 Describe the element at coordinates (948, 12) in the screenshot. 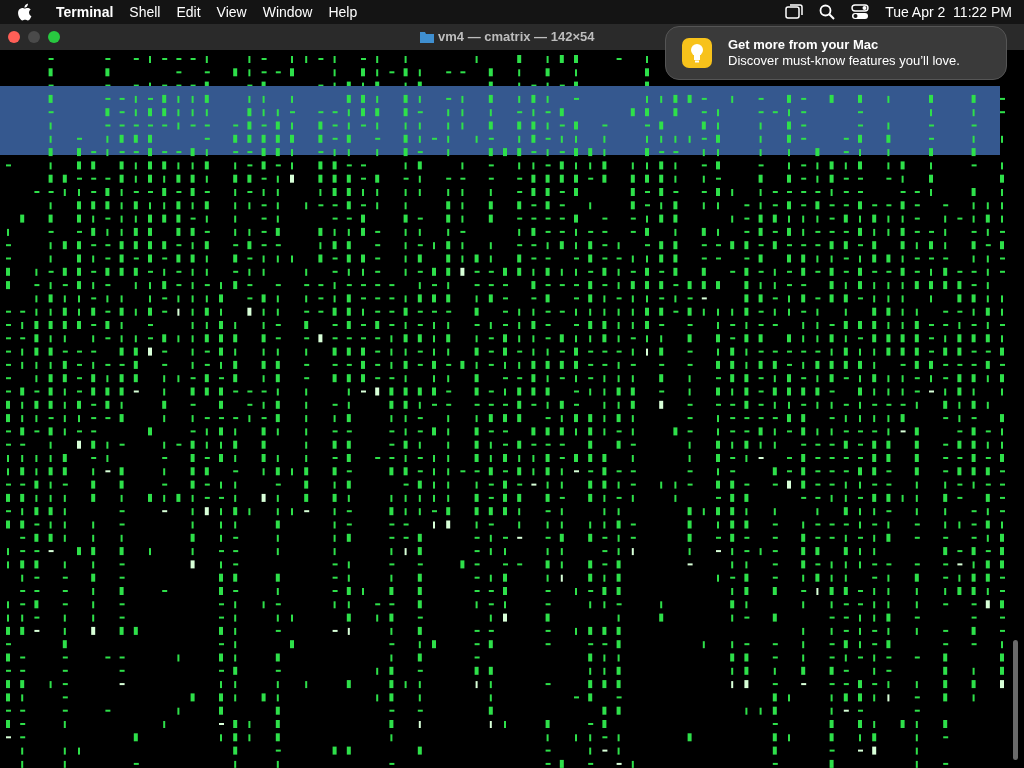

I see `clock: Tue Apr 2 11:22 PM` at that location.